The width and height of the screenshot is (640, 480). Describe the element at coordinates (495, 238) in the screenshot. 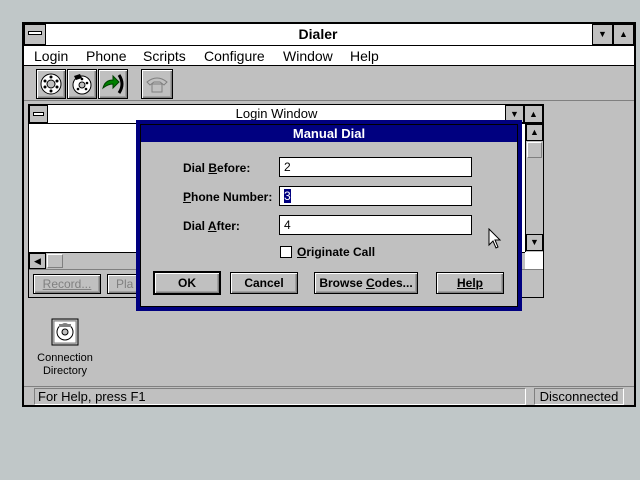

I see `mouse-cursor-icon` at that location.